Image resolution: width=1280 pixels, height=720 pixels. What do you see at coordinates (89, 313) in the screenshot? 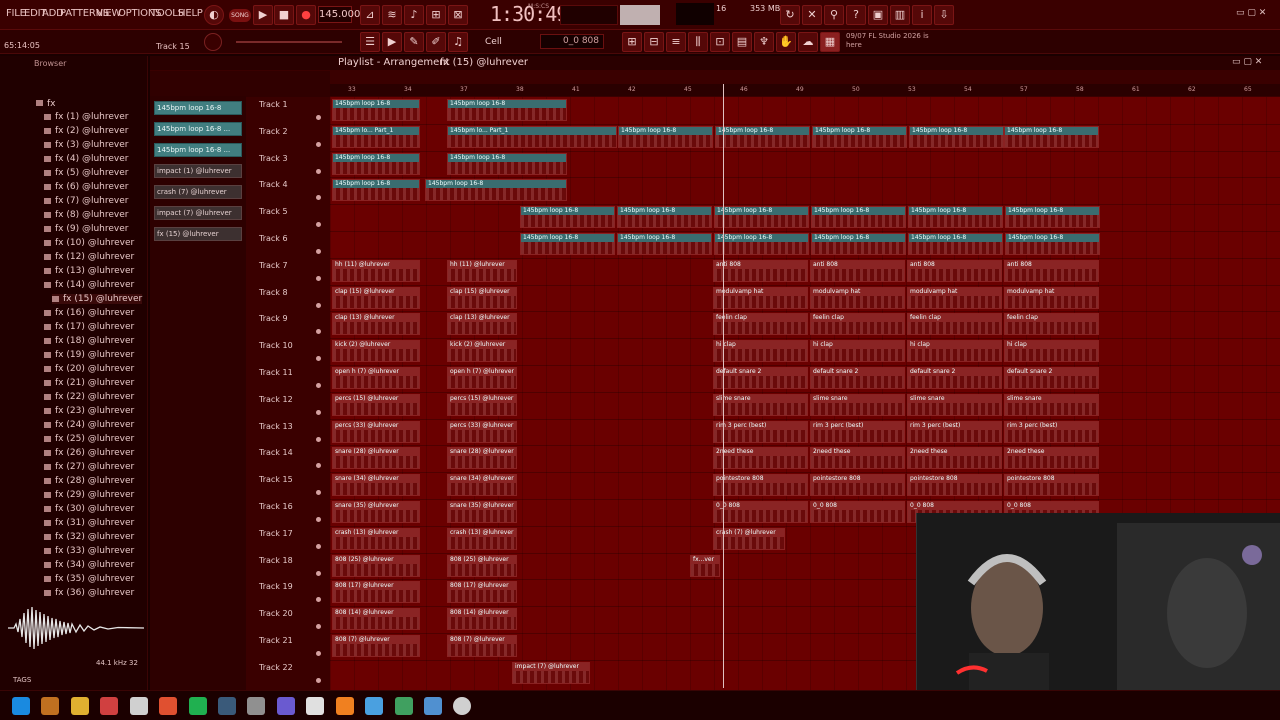
I see `browser-item: fx (16) @luhrever` at bounding box center [89, 313].